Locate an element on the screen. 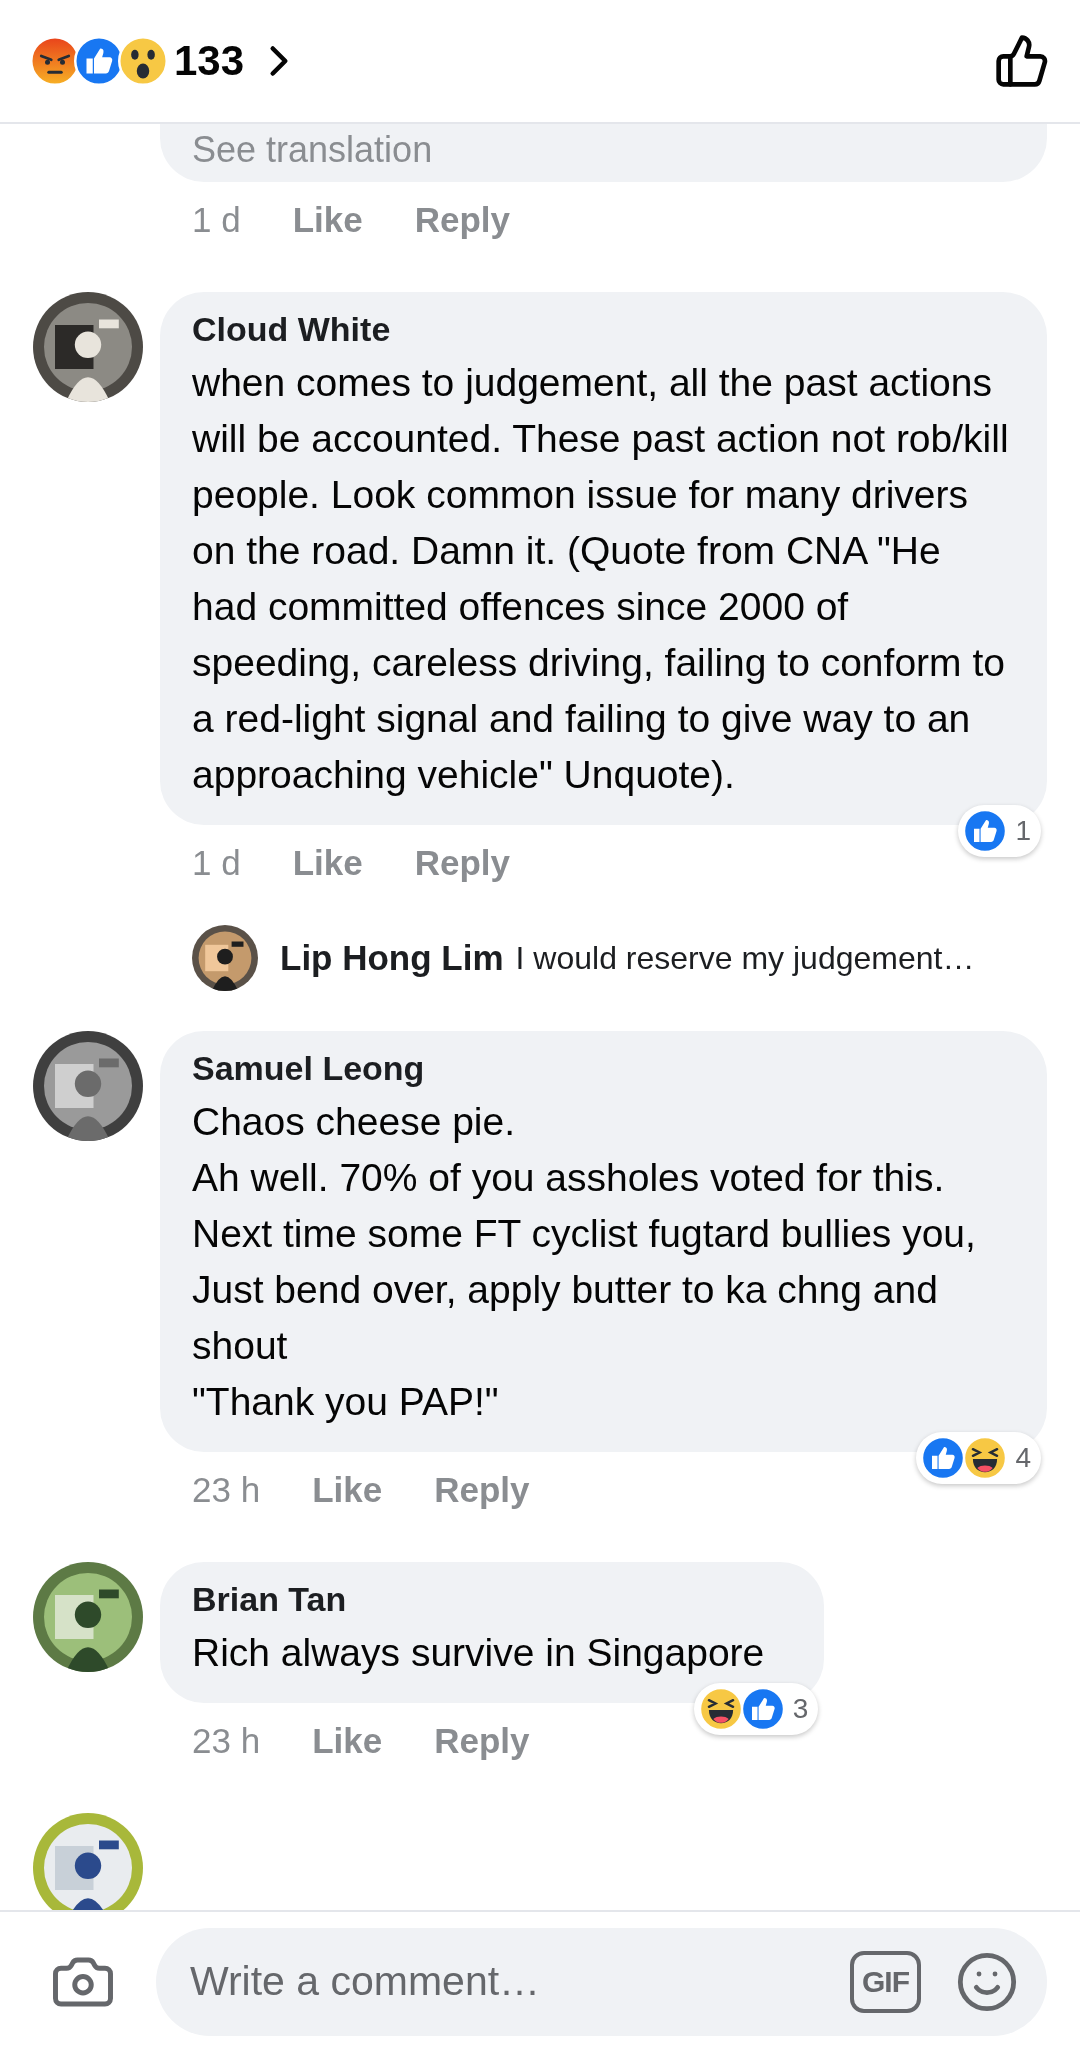 The width and height of the screenshot is (1080, 2051). reaction-badge: 3 is located at coordinates (756, 1709).